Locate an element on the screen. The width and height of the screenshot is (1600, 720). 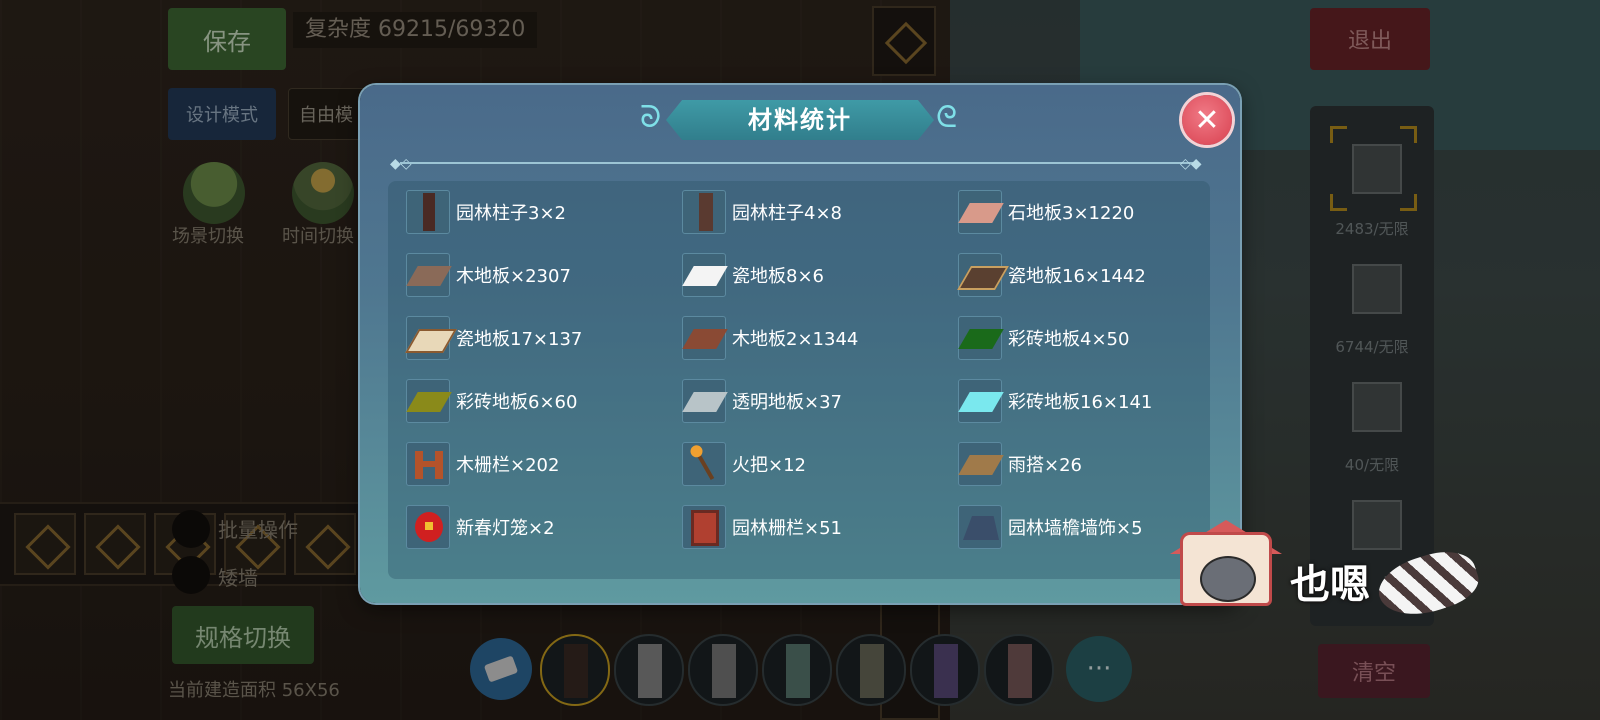
white-tile-icon is located at coordinates (705, 275).